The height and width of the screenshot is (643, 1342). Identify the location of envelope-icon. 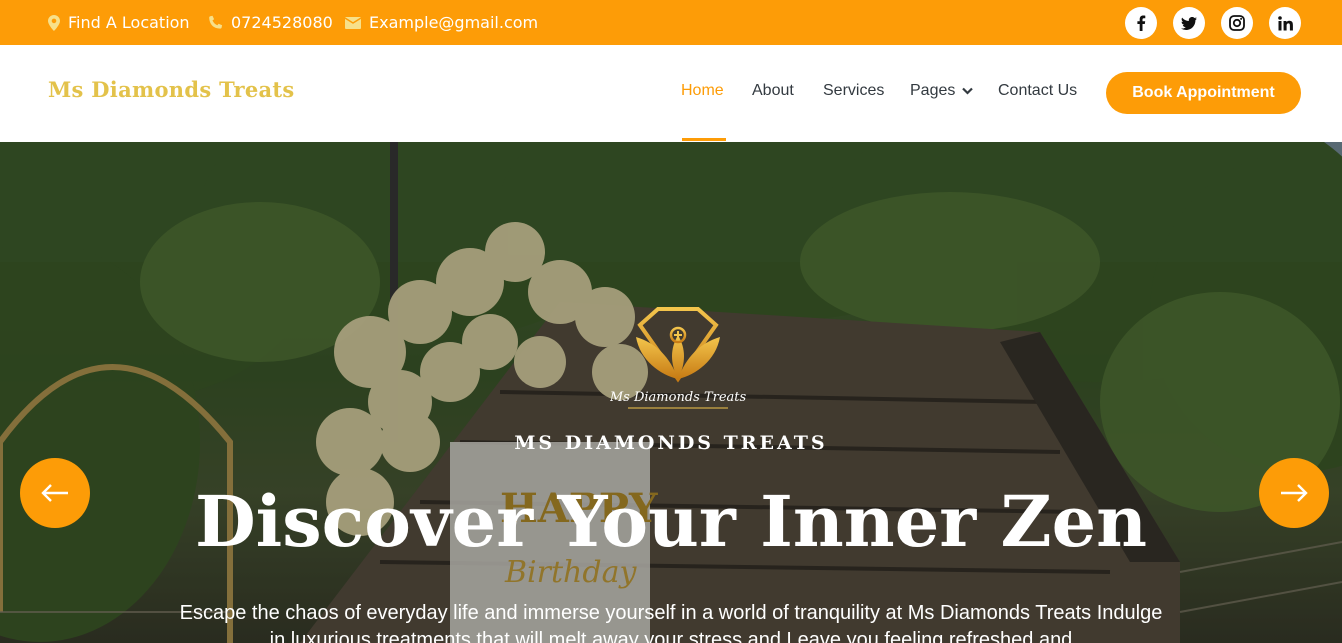
(353, 22).